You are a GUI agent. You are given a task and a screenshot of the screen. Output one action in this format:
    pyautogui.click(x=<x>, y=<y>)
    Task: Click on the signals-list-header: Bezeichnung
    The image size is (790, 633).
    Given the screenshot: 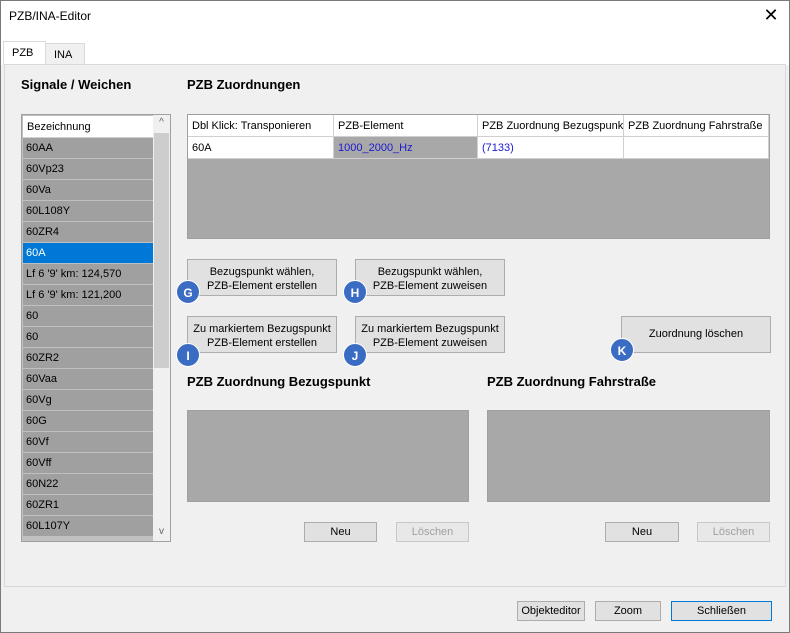 What is the action you would take?
    pyautogui.click(x=88, y=127)
    